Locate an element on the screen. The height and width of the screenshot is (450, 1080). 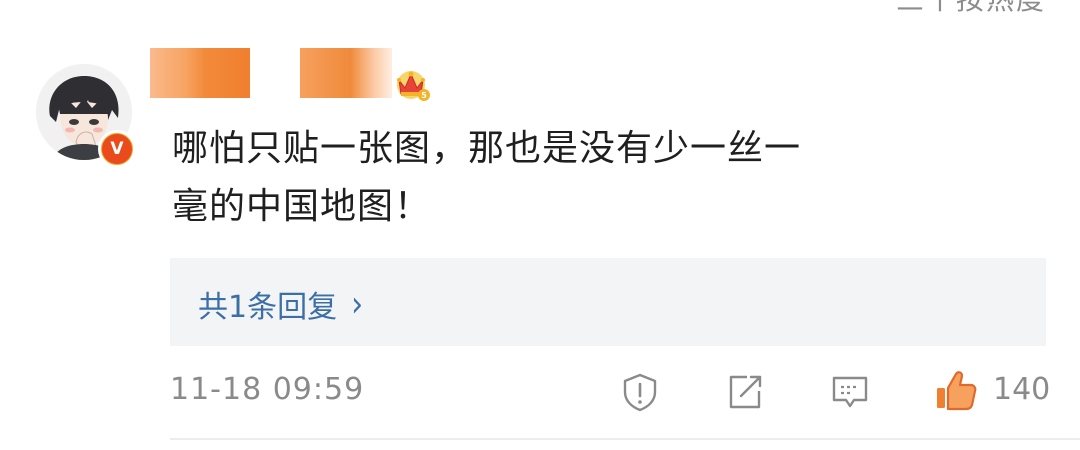
view-replies-link: 共1条回复 › is located at coordinates (280, 304).